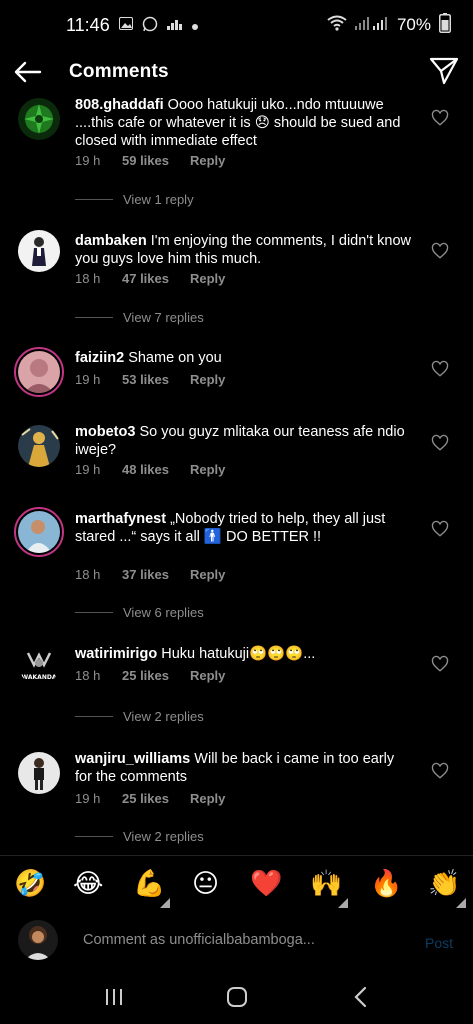 This screenshot has height=1024, width=473. Describe the element at coordinates (156, 469) in the screenshot. I see `comment-likes: 48 likes` at that location.